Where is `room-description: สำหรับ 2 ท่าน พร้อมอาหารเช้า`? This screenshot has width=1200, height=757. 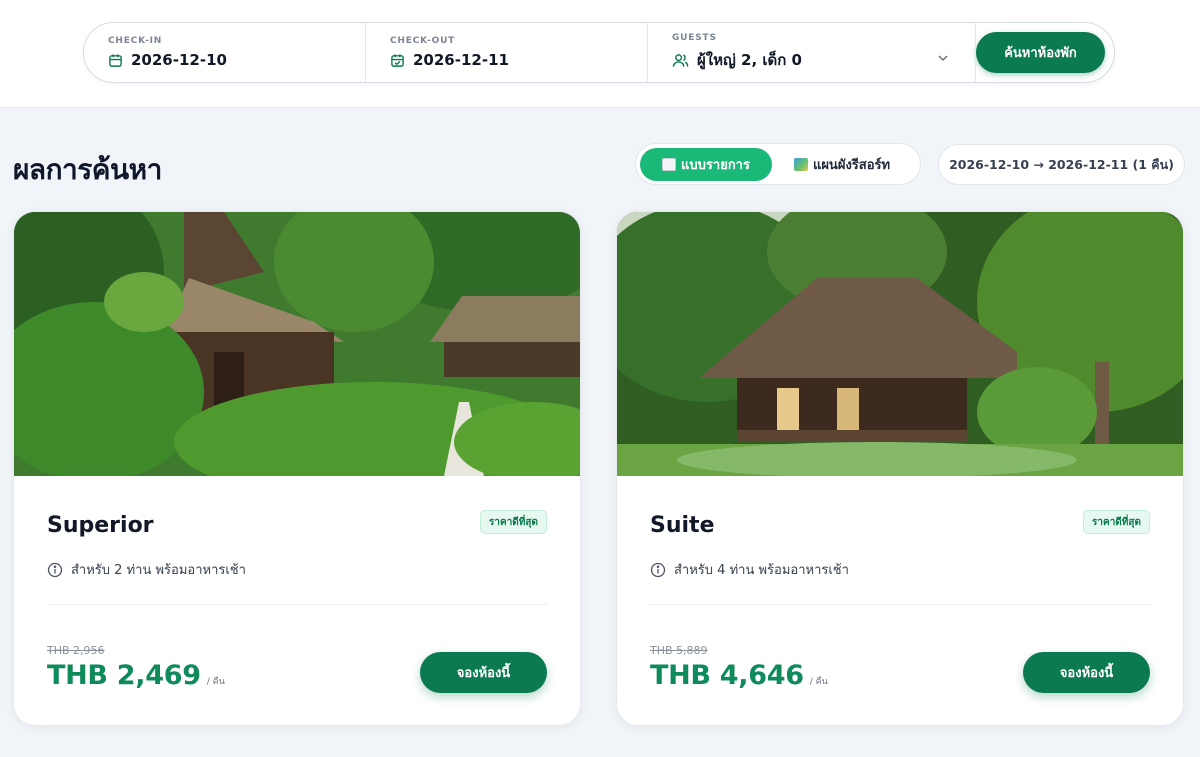 room-description: สำหรับ 2 ท่าน พร้อมอาหารเช้า is located at coordinates (158, 570).